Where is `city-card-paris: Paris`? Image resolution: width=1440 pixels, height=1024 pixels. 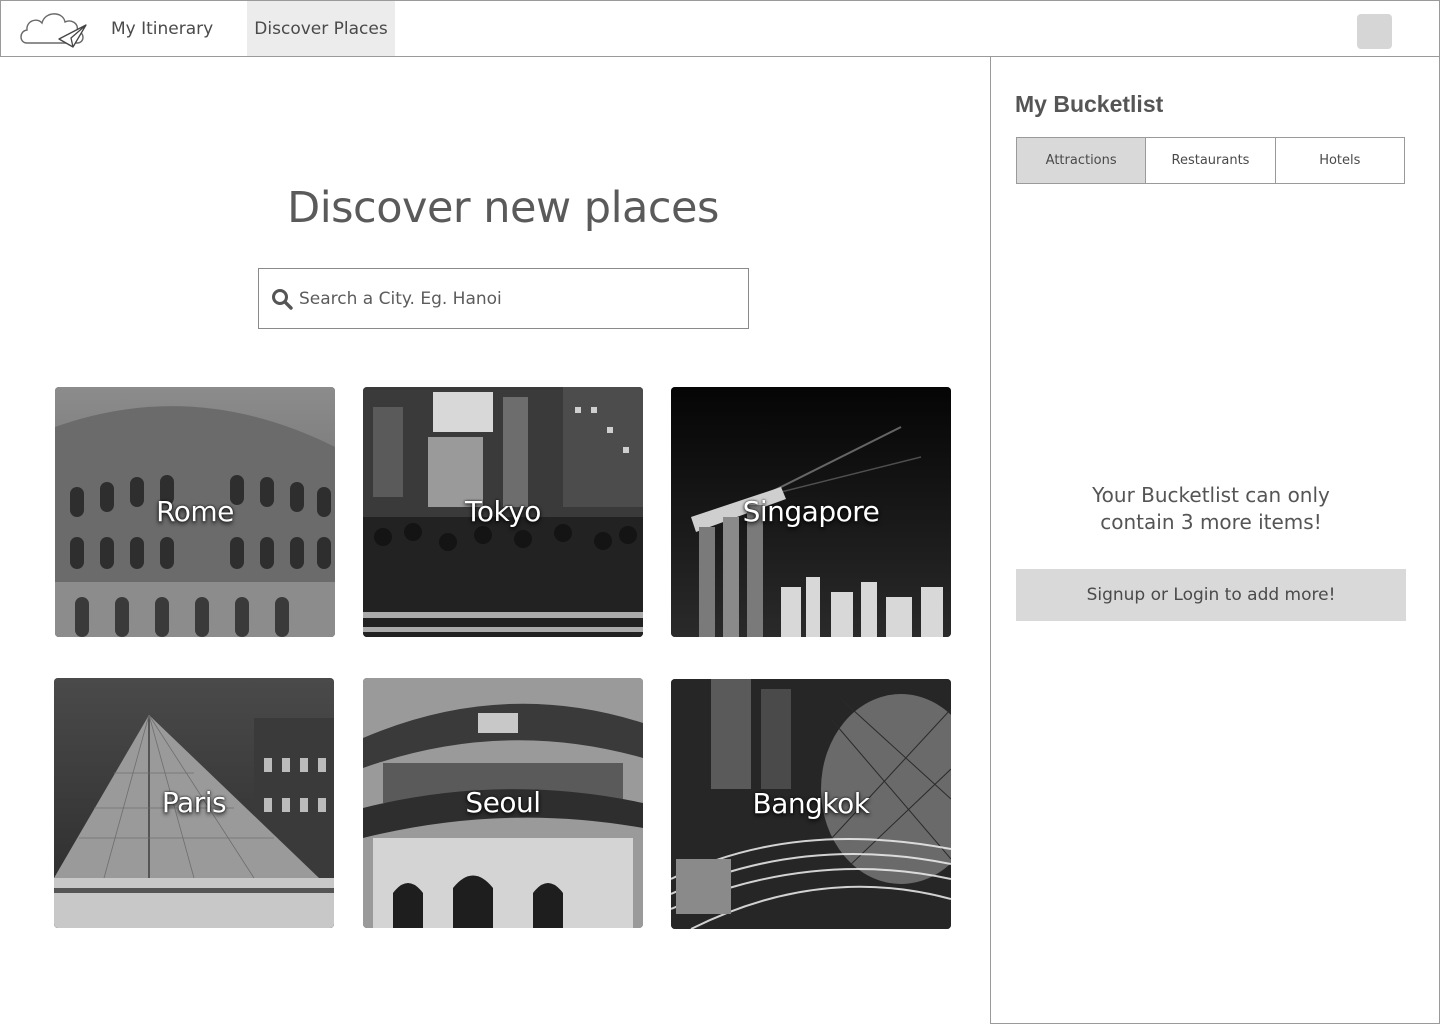 city-card-paris: Paris is located at coordinates (194, 803).